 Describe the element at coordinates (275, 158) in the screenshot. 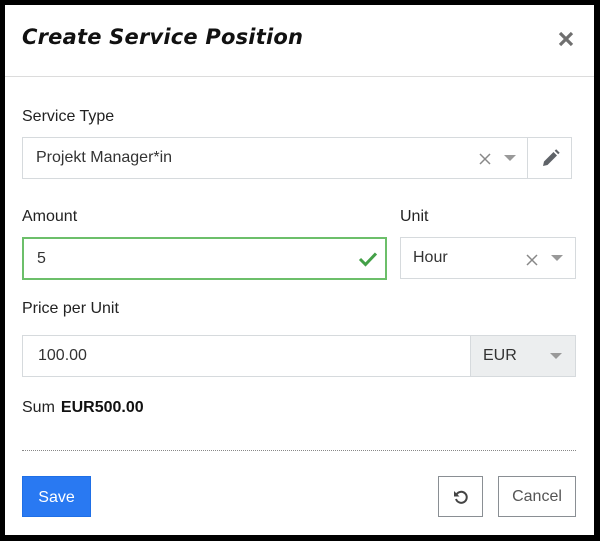

I see `service-type-select: Projekt Manager*in` at that location.